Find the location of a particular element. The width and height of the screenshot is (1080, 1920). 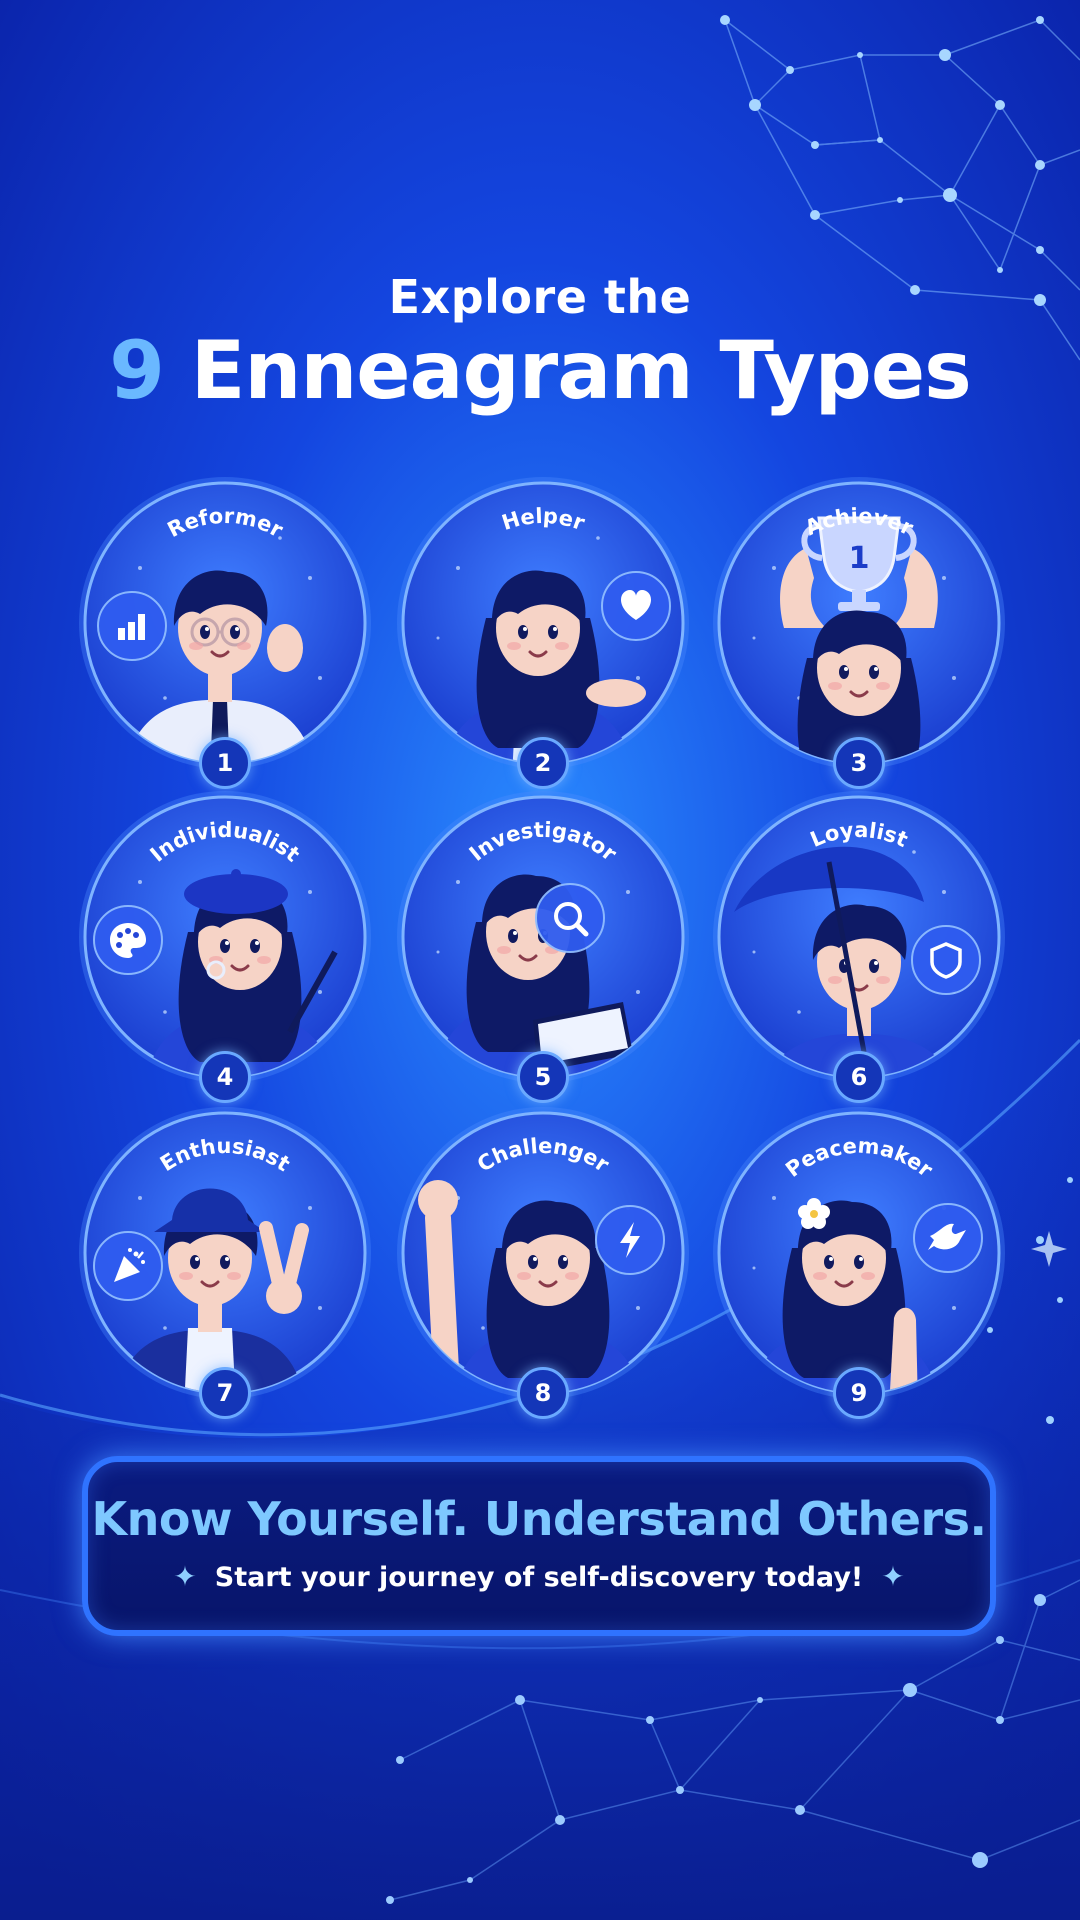

palette-icon is located at coordinates (128, 940).